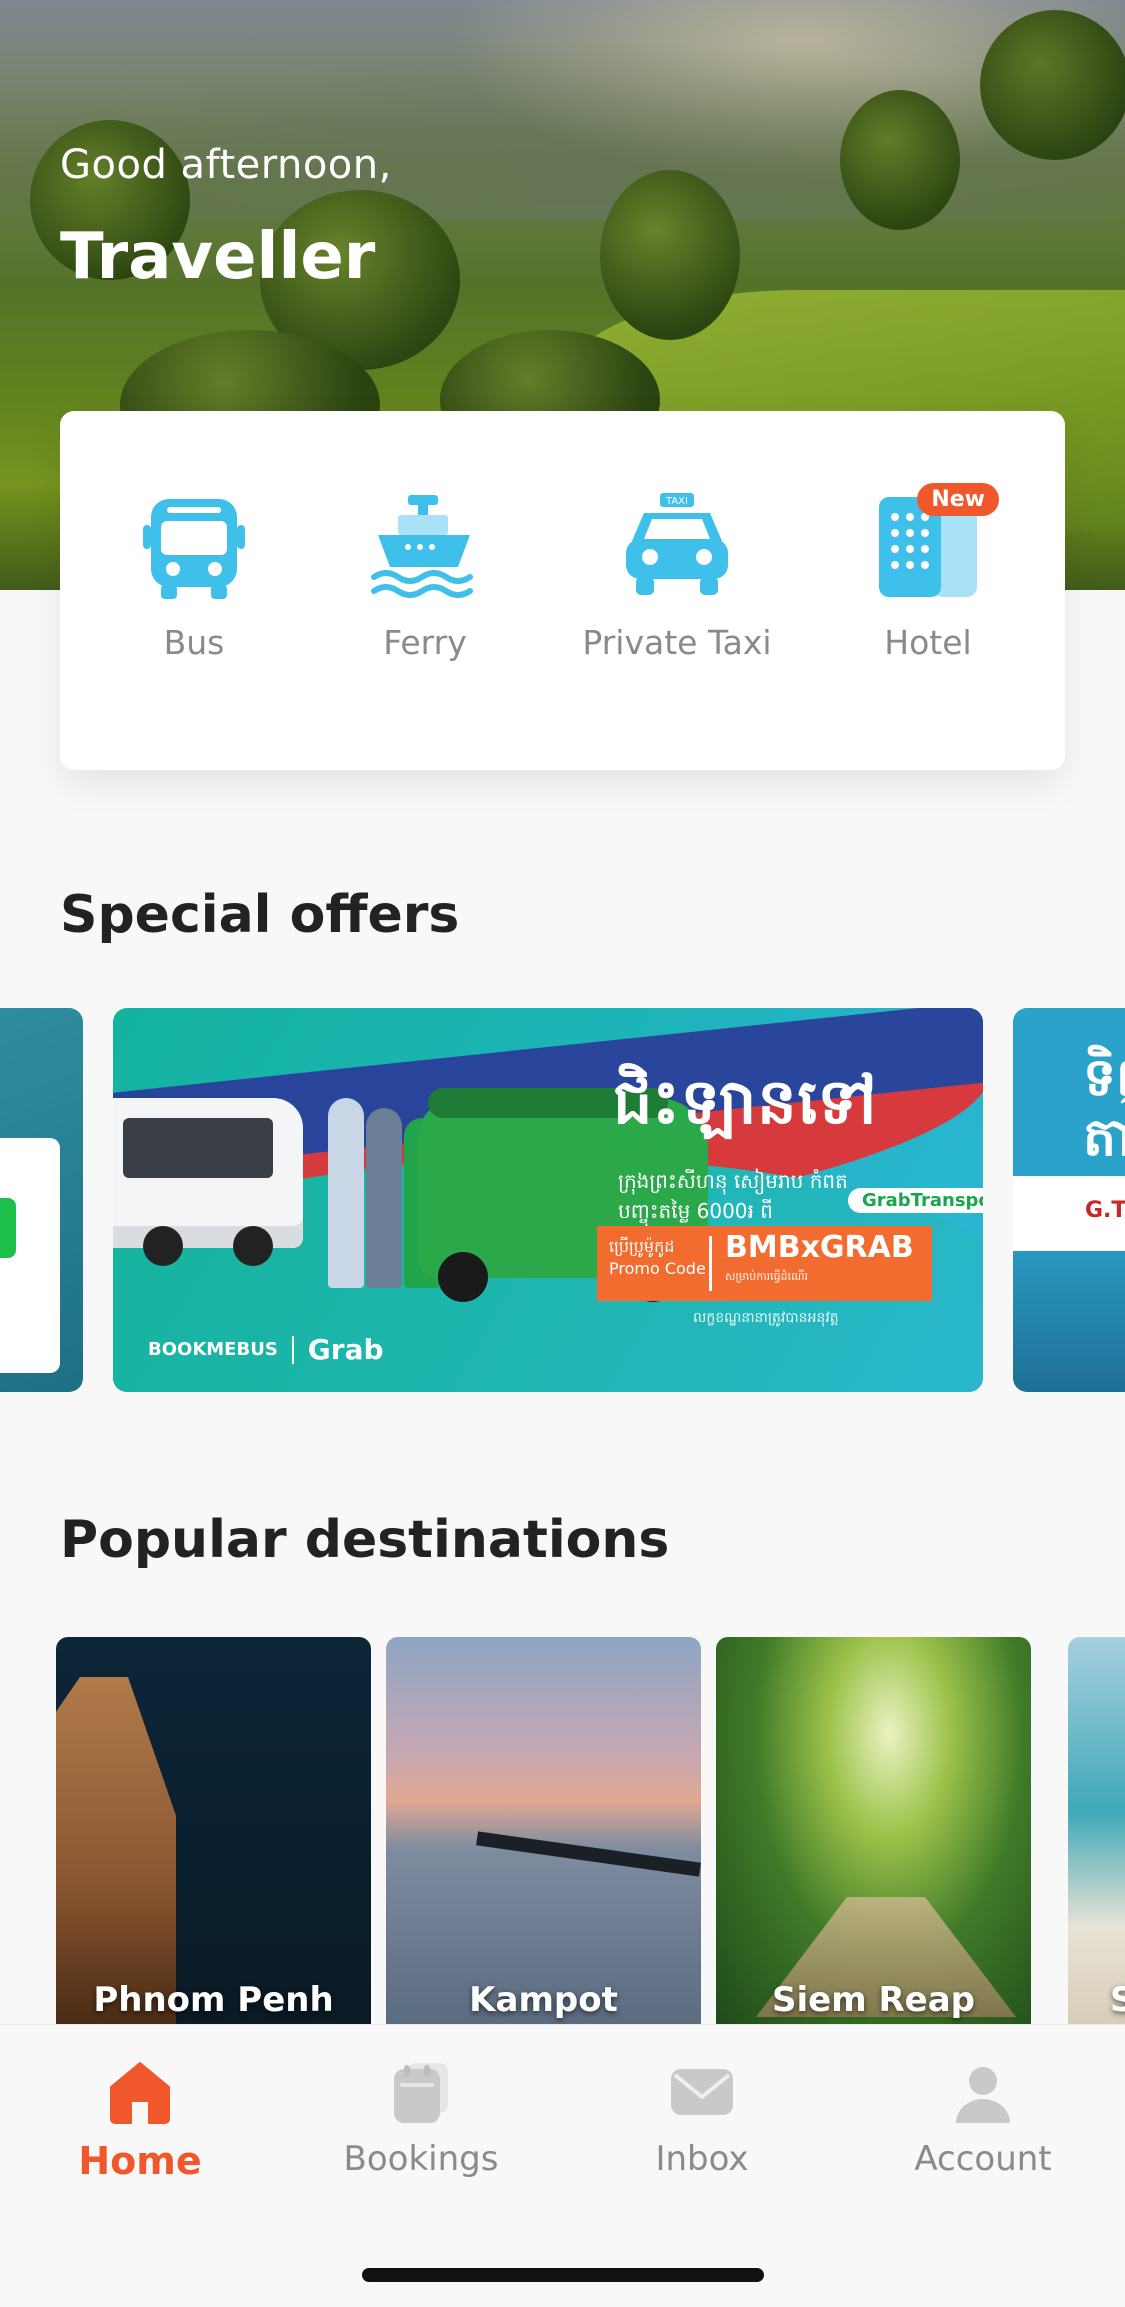  I want to click on grab-logo: Grab, so click(345, 1349).